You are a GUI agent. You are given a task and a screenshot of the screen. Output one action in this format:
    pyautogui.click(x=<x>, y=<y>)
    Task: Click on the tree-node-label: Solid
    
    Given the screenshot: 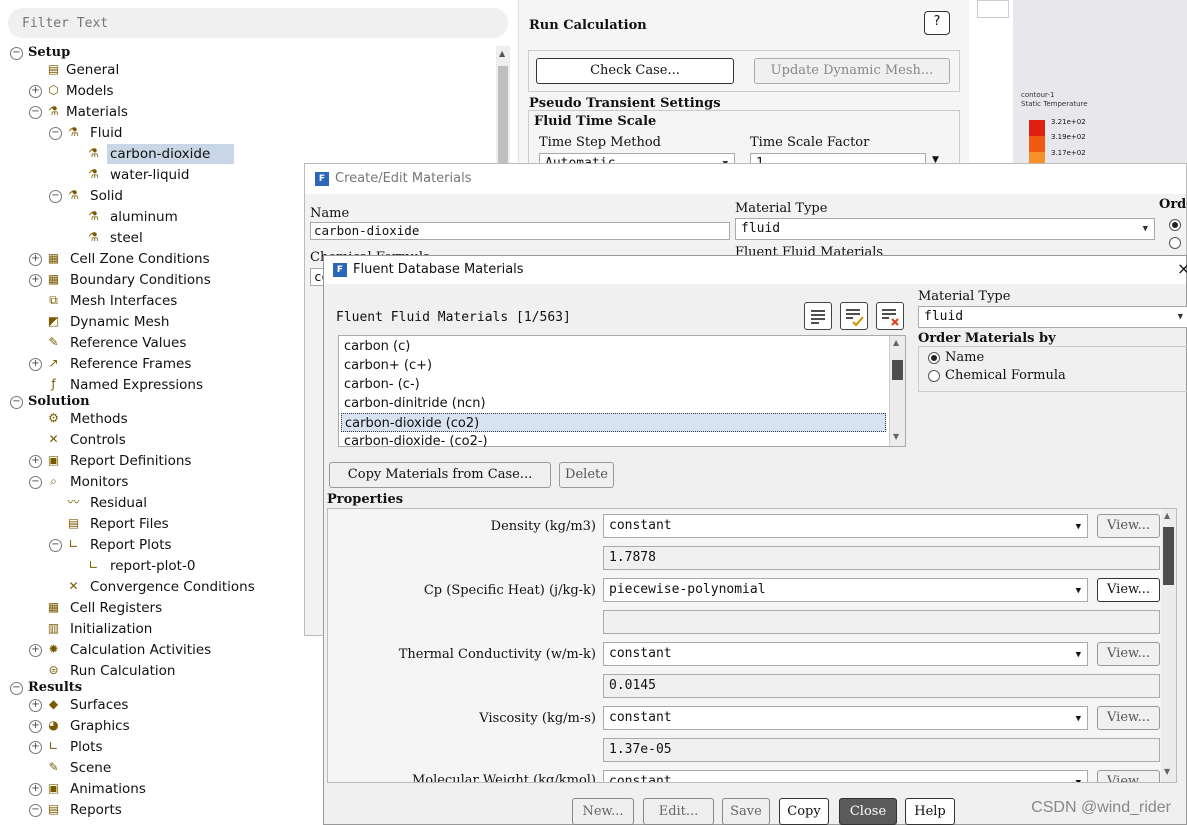 What is the action you would take?
    pyautogui.click(x=106, y=196)
    